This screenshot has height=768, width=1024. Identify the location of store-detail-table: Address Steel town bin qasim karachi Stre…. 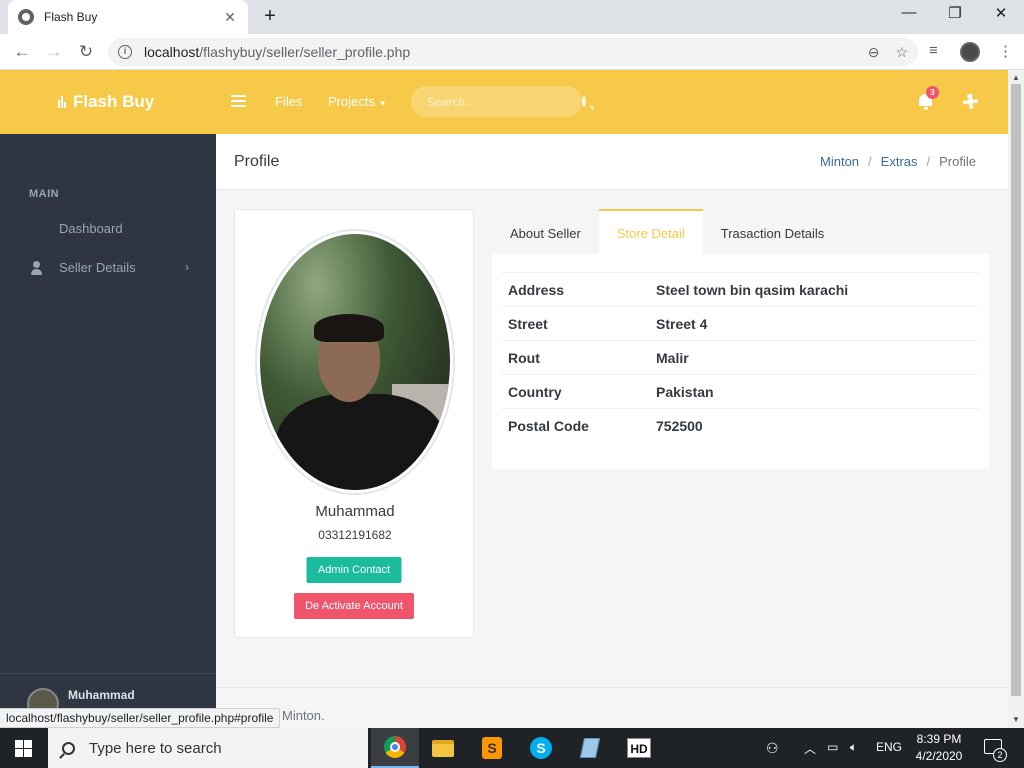
(740, 357).